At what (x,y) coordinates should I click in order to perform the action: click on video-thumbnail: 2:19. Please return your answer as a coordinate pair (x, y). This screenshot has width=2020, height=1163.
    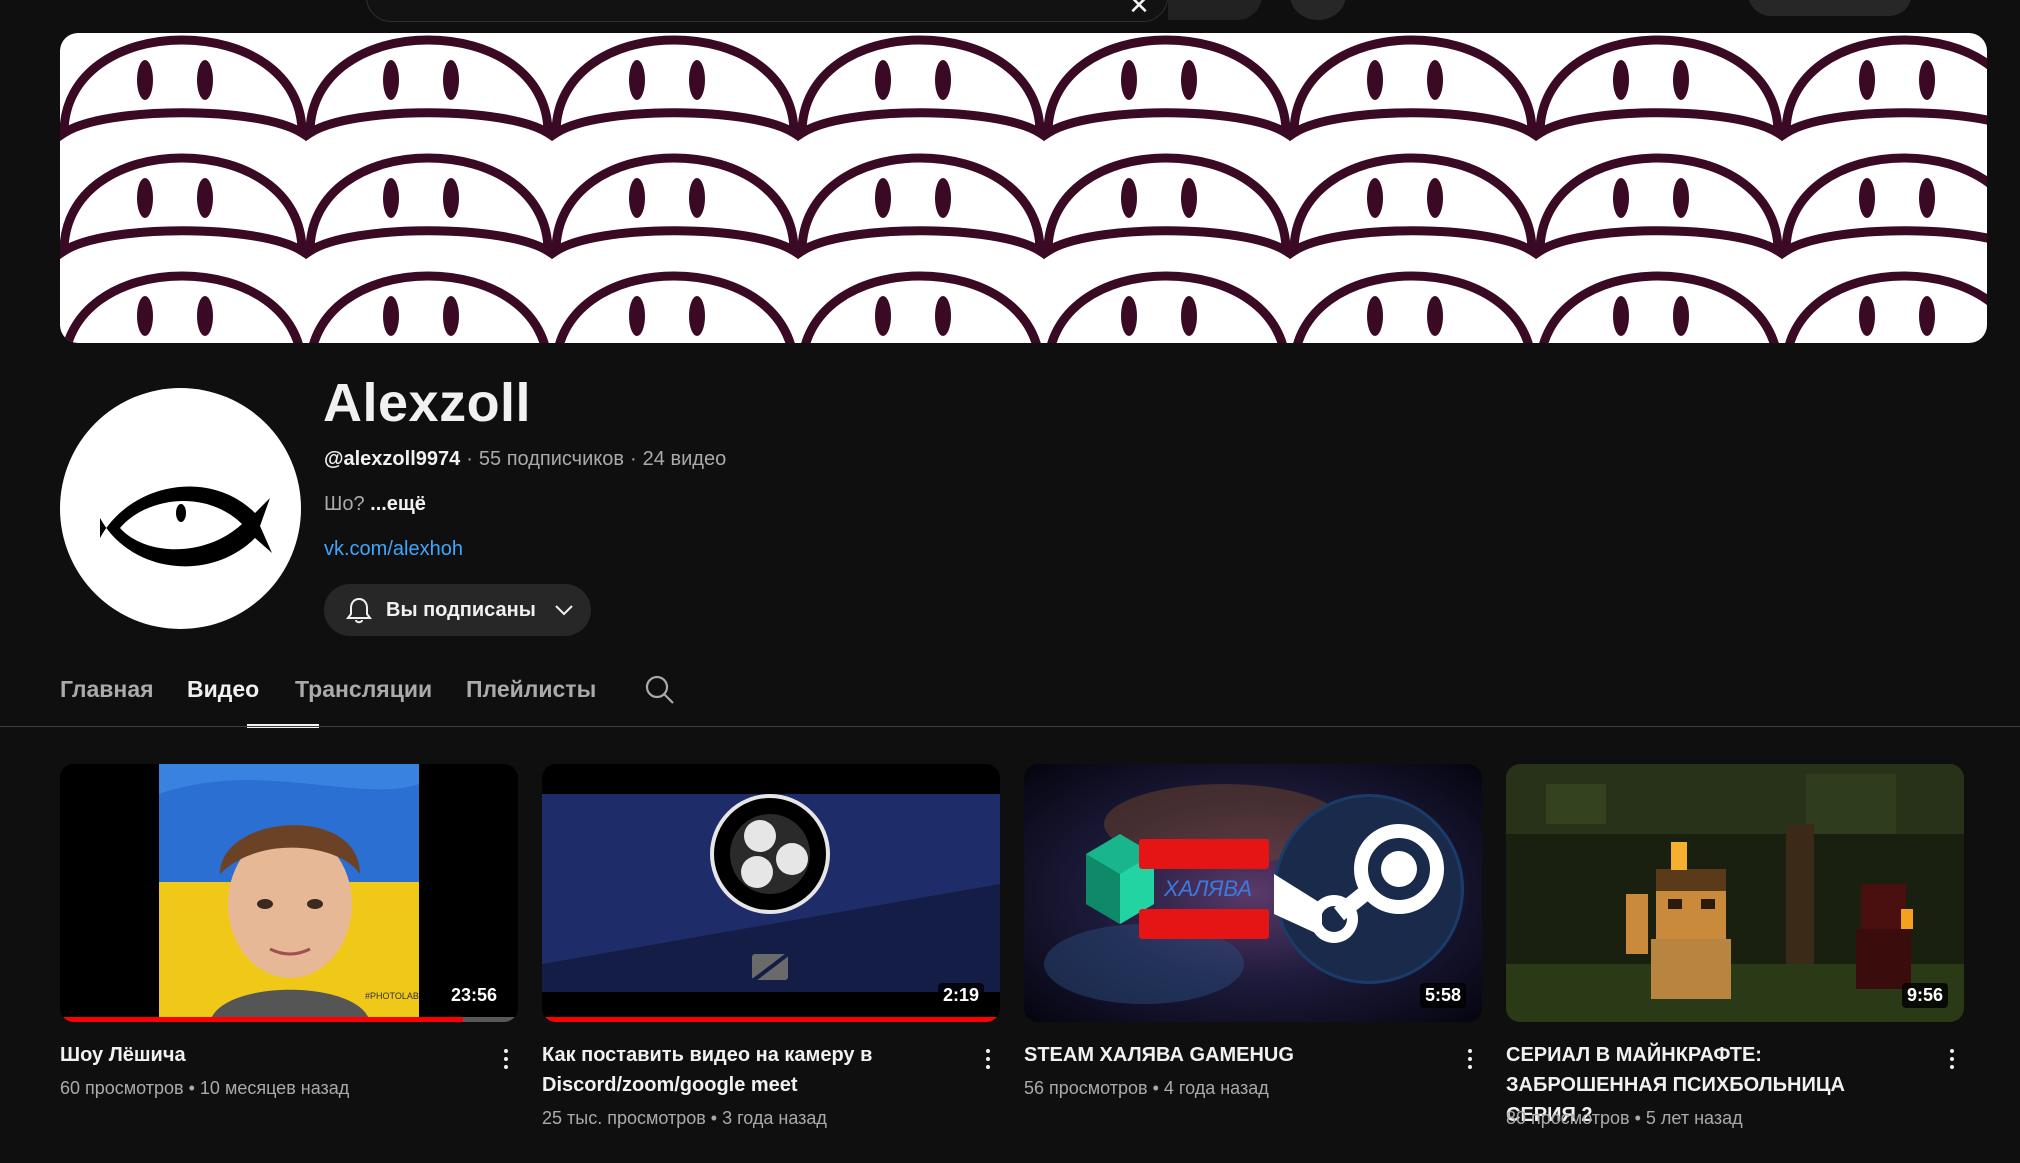
    Looking at the image, I should click on (771, 893).